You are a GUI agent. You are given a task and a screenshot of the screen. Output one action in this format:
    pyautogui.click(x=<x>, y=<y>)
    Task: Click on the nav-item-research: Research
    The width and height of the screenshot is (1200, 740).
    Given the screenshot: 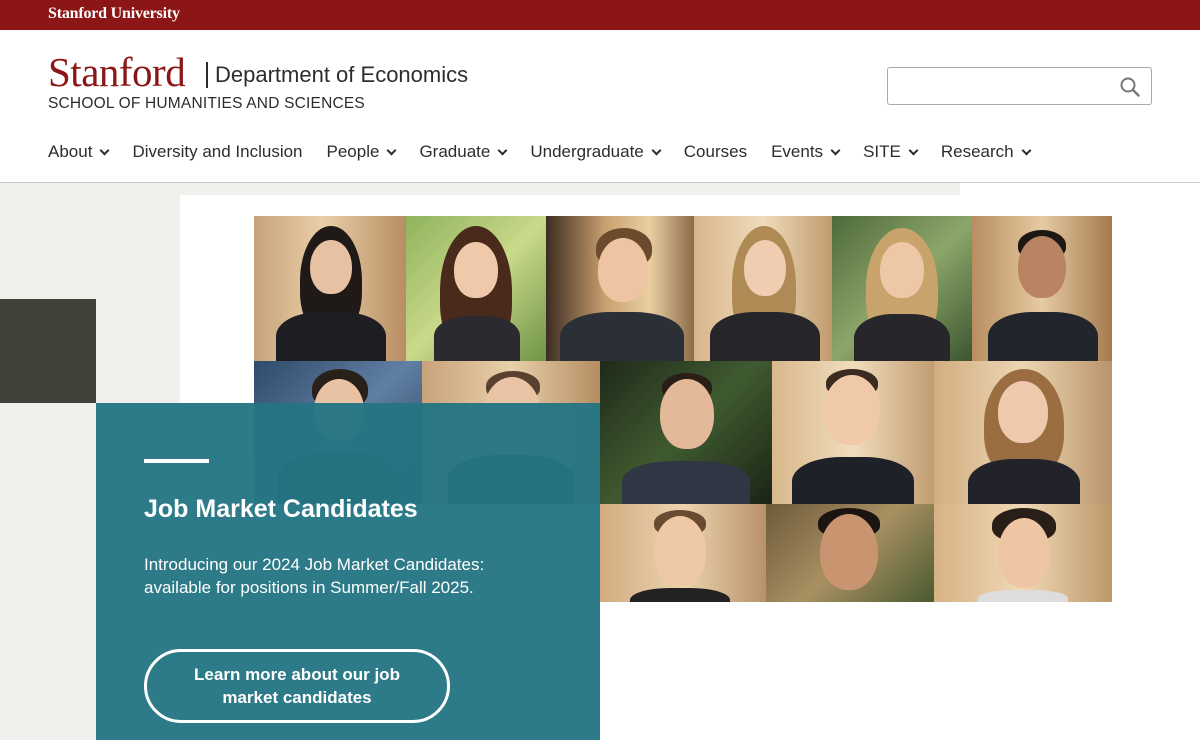 What is the action you would take?
    pyautogui.click(x=986, y=152)
    